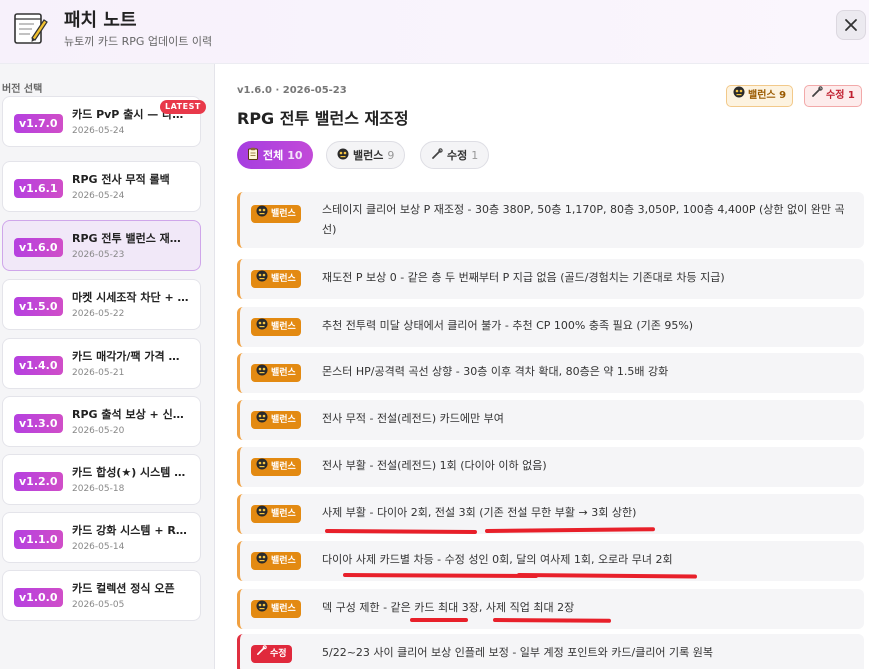  I want to click on version-item-v1-3-0: v1.3.0 RPG 출석 보상 + 신… 2026-05-20, so click(101, 421).